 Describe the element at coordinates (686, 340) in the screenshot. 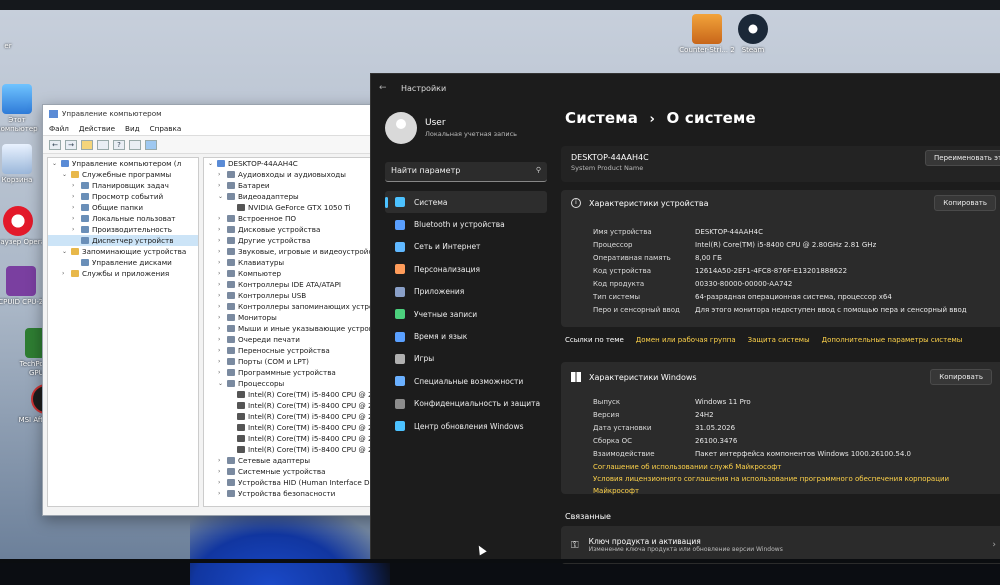

I see `link-domain-workgroup: Домен или рабочая группа` at that location.